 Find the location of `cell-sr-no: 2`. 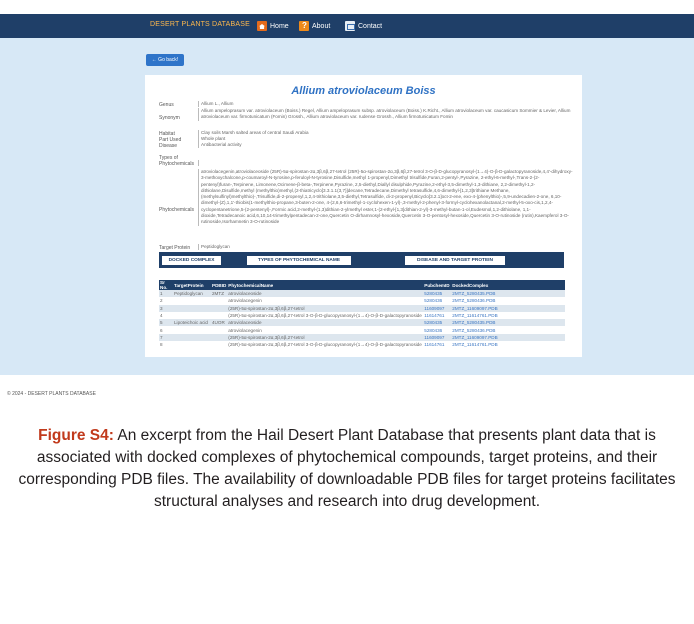

cell-sr-no: 2 is located at coordinates (166, 301).